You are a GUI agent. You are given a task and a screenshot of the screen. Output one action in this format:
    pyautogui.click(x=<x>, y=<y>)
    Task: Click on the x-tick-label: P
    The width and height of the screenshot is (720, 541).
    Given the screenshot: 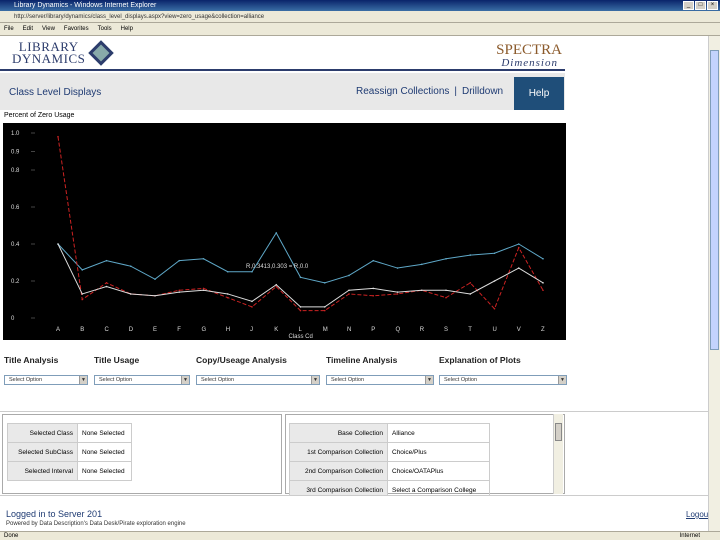 What is the action you would take?
    pyautogui.click(x=373, y=330)
    